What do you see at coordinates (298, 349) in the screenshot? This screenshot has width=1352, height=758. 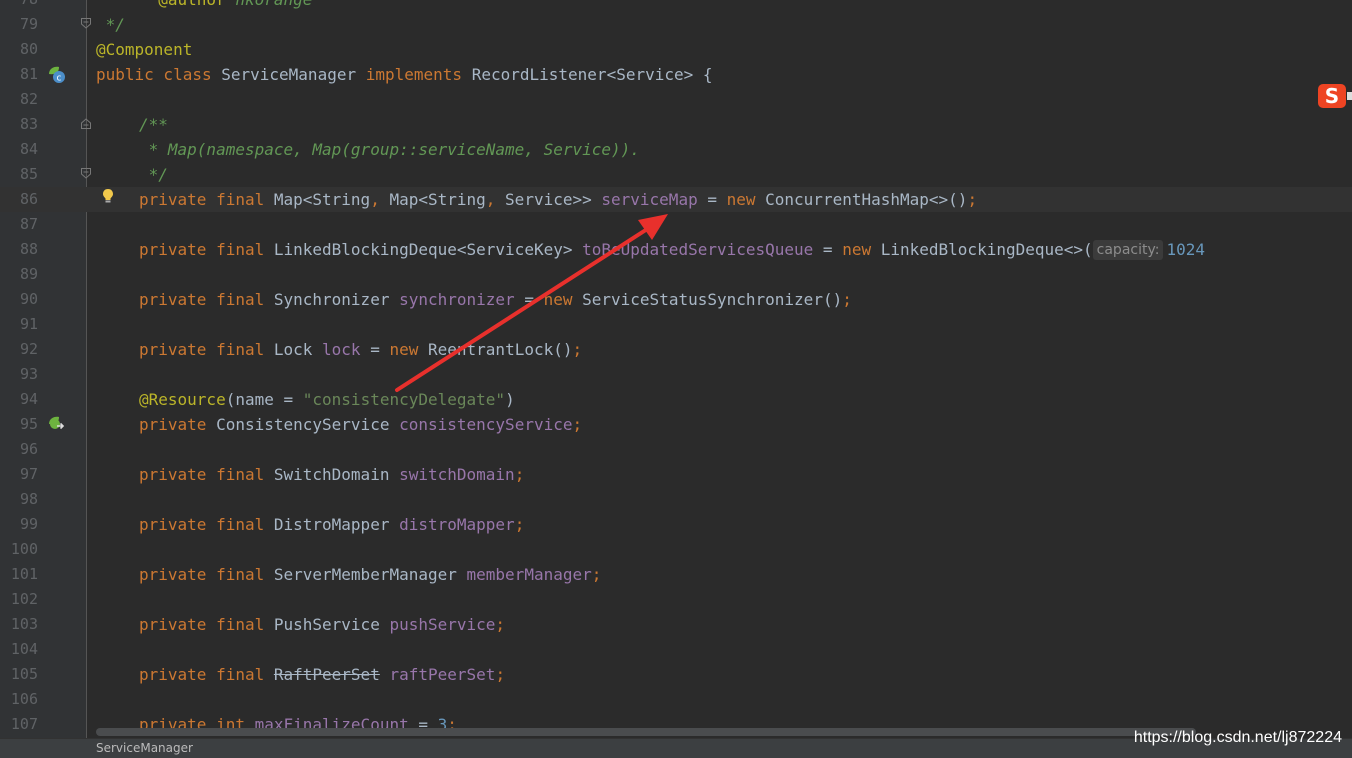 I see `code-token: Lock` at bounding box center [298, 349].